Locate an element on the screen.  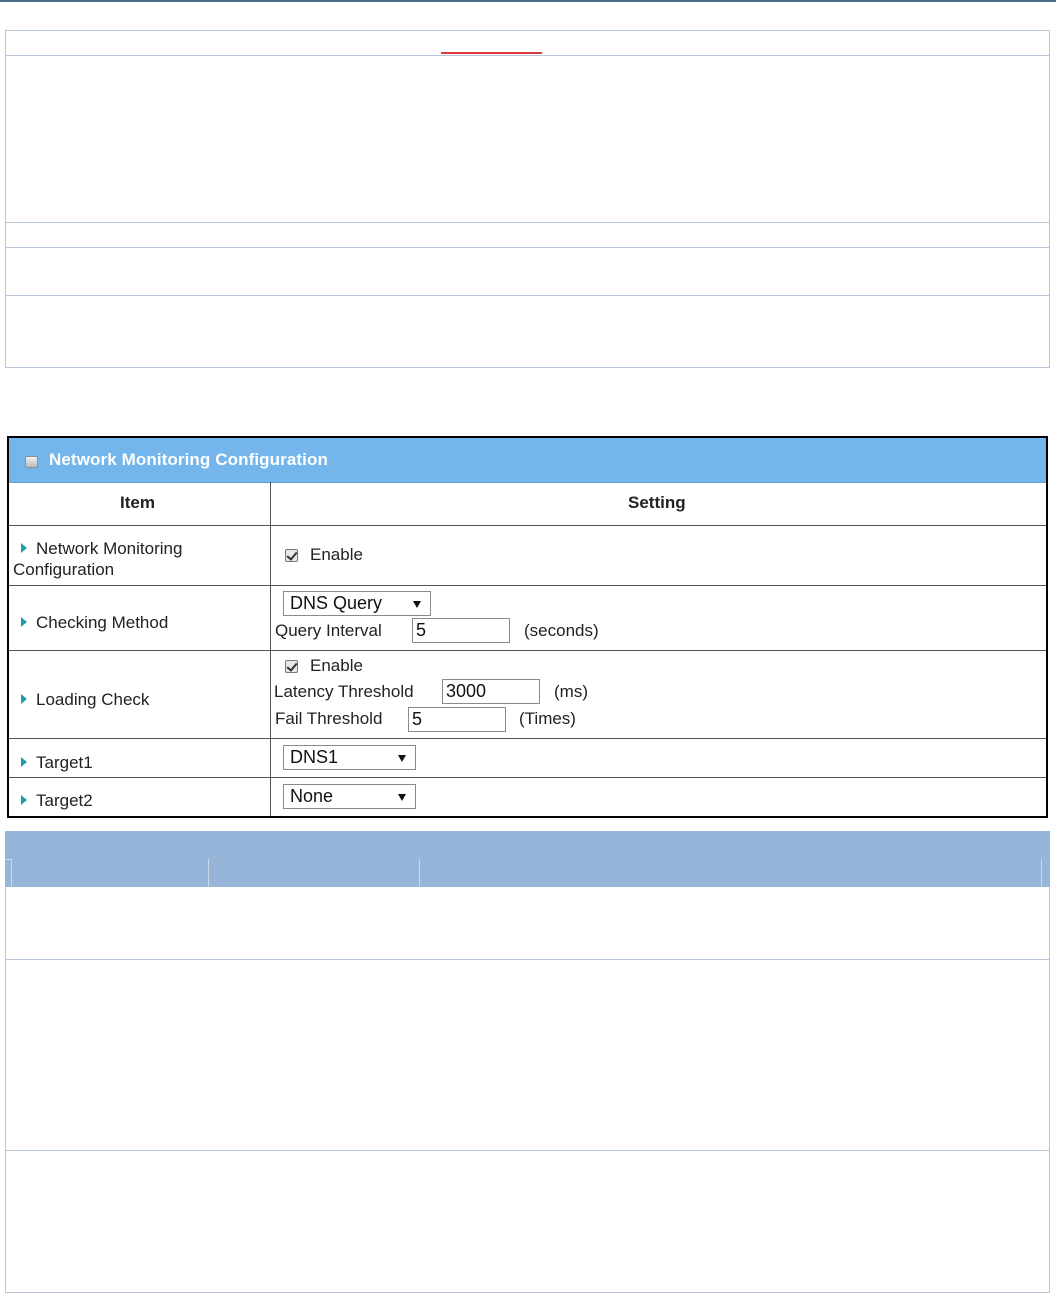
query-interval-label: Query Interval is located at coordinates (328, 630).